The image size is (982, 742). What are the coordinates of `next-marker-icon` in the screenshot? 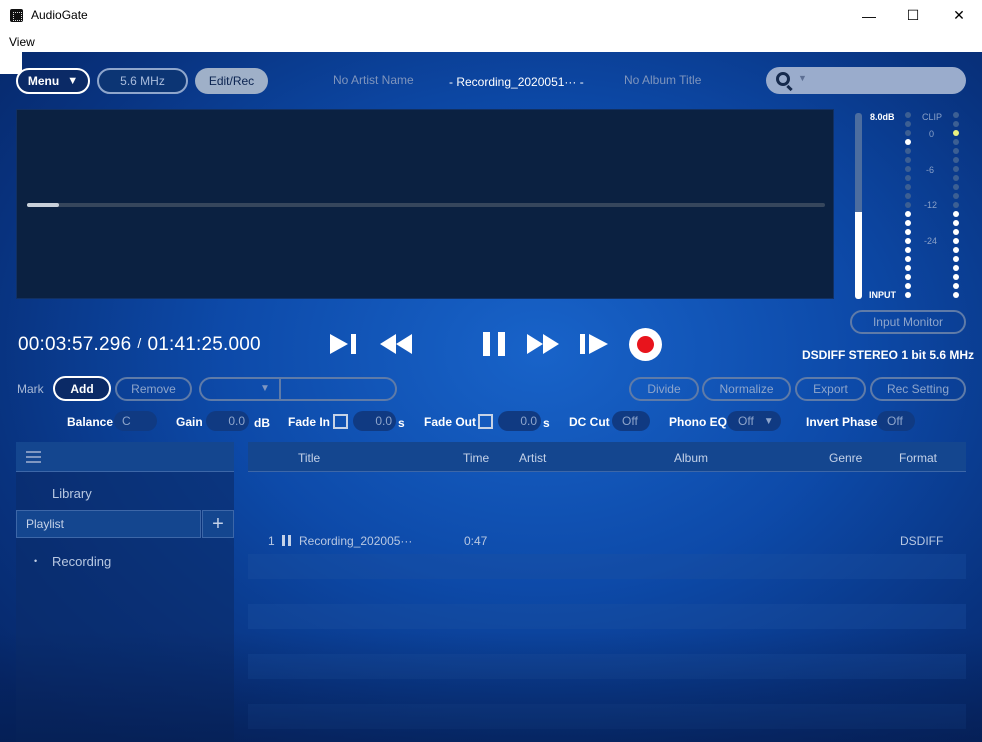 It's located at (594, 344).